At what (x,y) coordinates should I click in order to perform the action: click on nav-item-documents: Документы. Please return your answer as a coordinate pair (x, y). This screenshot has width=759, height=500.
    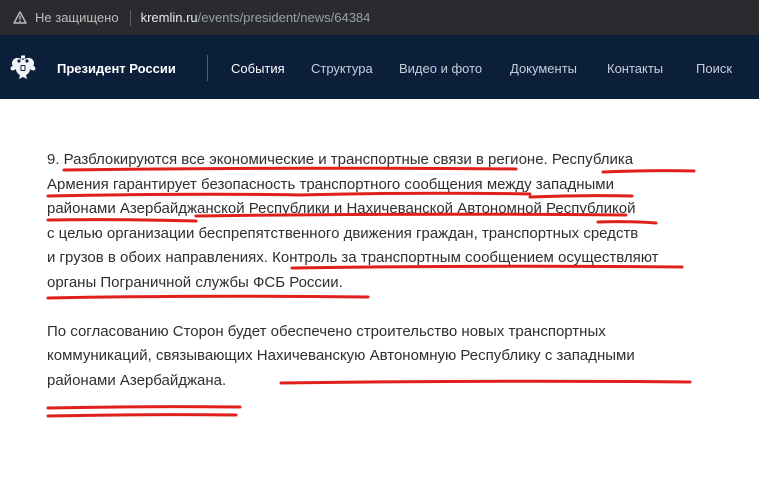
    Looking at the image, I should click on (543, 68).